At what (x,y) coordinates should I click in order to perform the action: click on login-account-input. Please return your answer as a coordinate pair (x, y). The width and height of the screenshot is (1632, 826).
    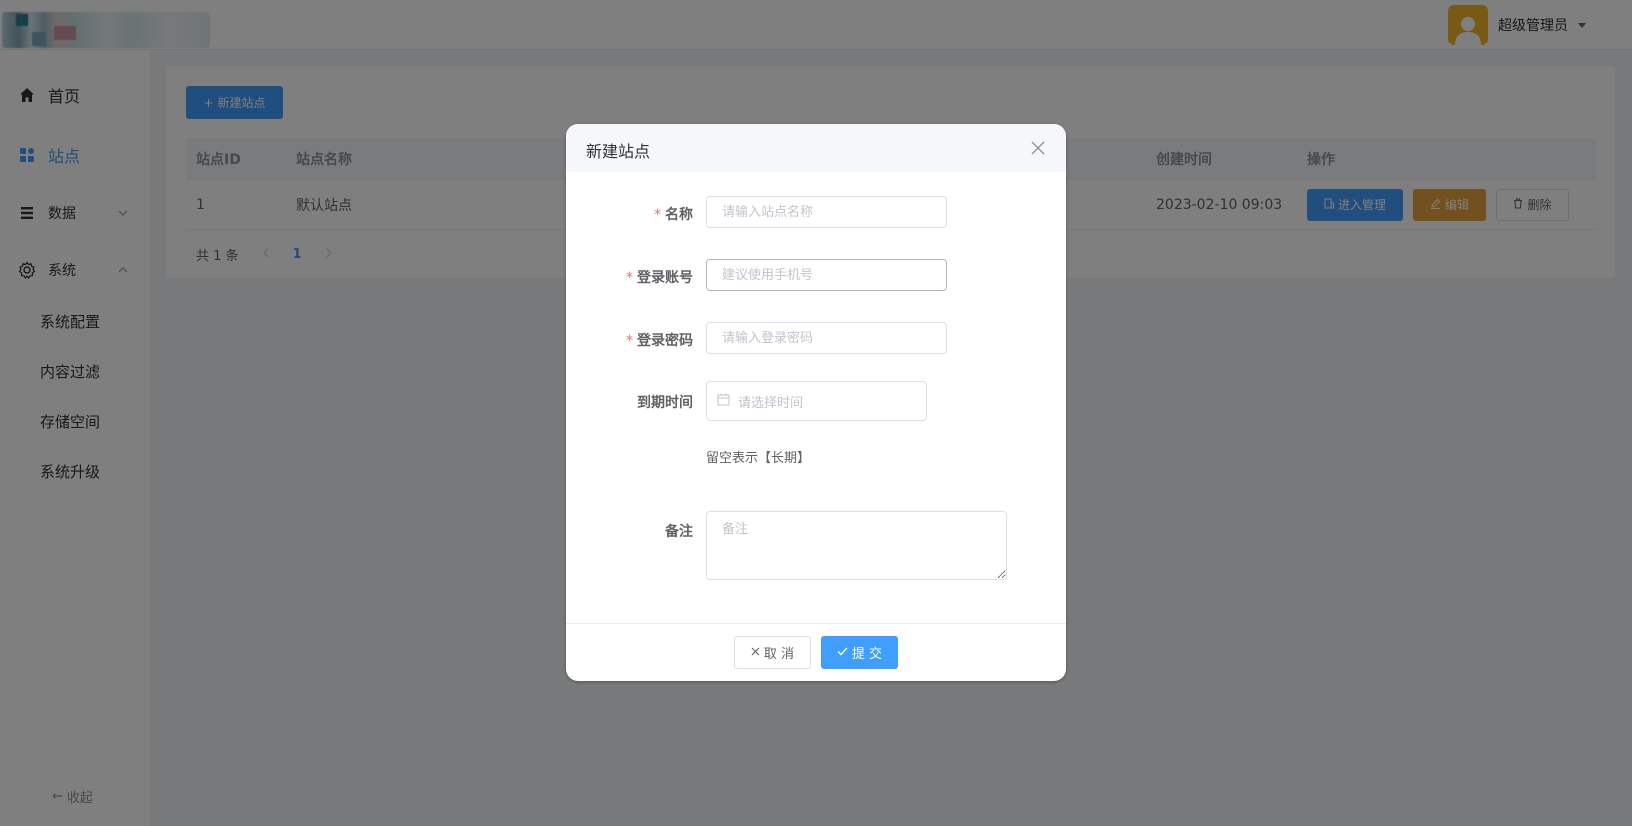
    Looking at the image, I should click on (826, 275).